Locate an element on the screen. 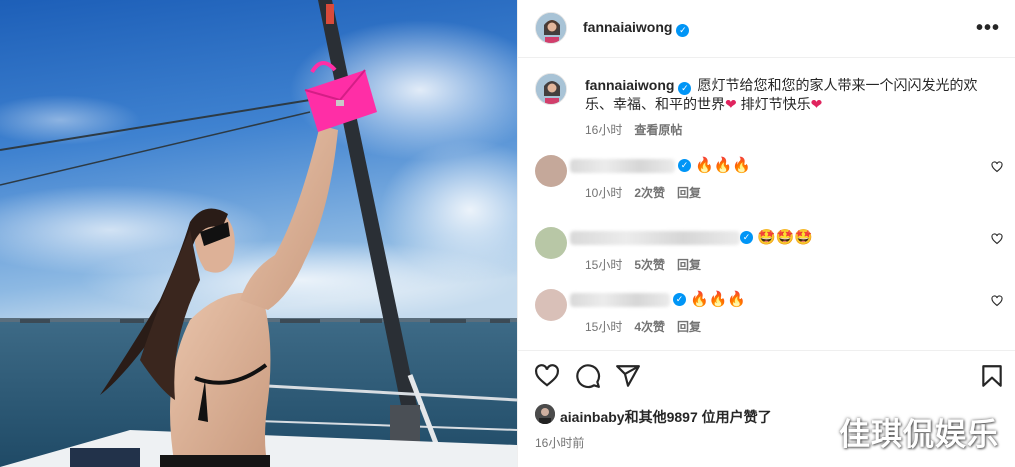 The height and width of the screenshot is (467, 1015). comment-text: 🤩🤩🤩 is located at coordinates (785, 237).